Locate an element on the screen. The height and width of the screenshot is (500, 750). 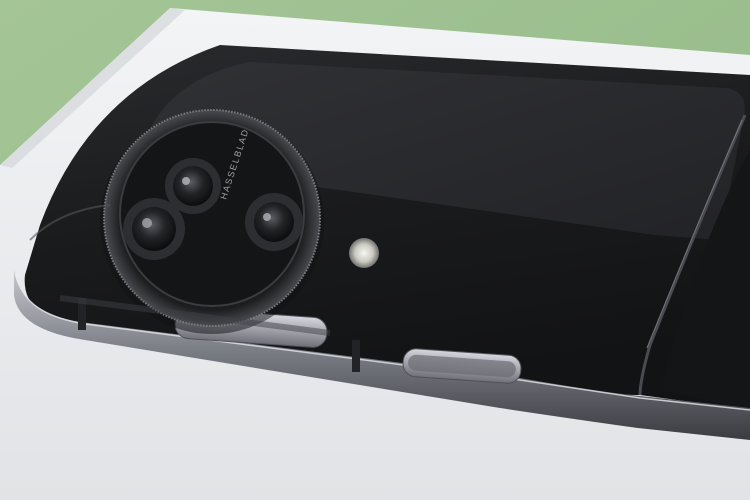
lens-right is located at coordinates (274, 222).